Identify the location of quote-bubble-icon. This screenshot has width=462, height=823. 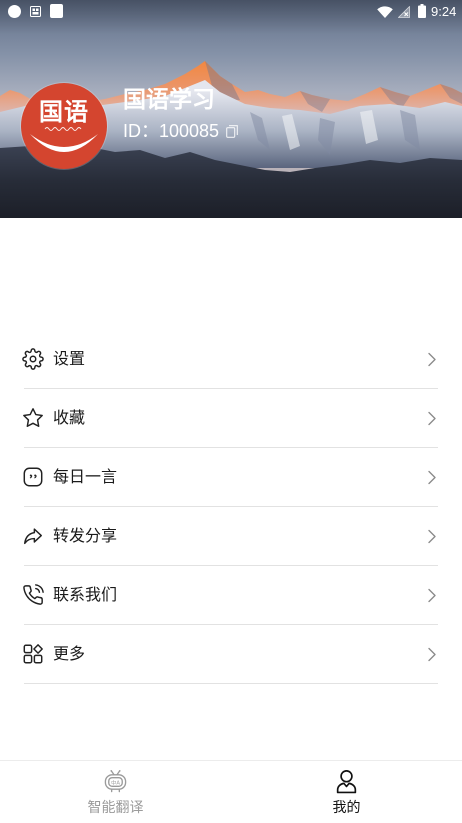
(33, 477).